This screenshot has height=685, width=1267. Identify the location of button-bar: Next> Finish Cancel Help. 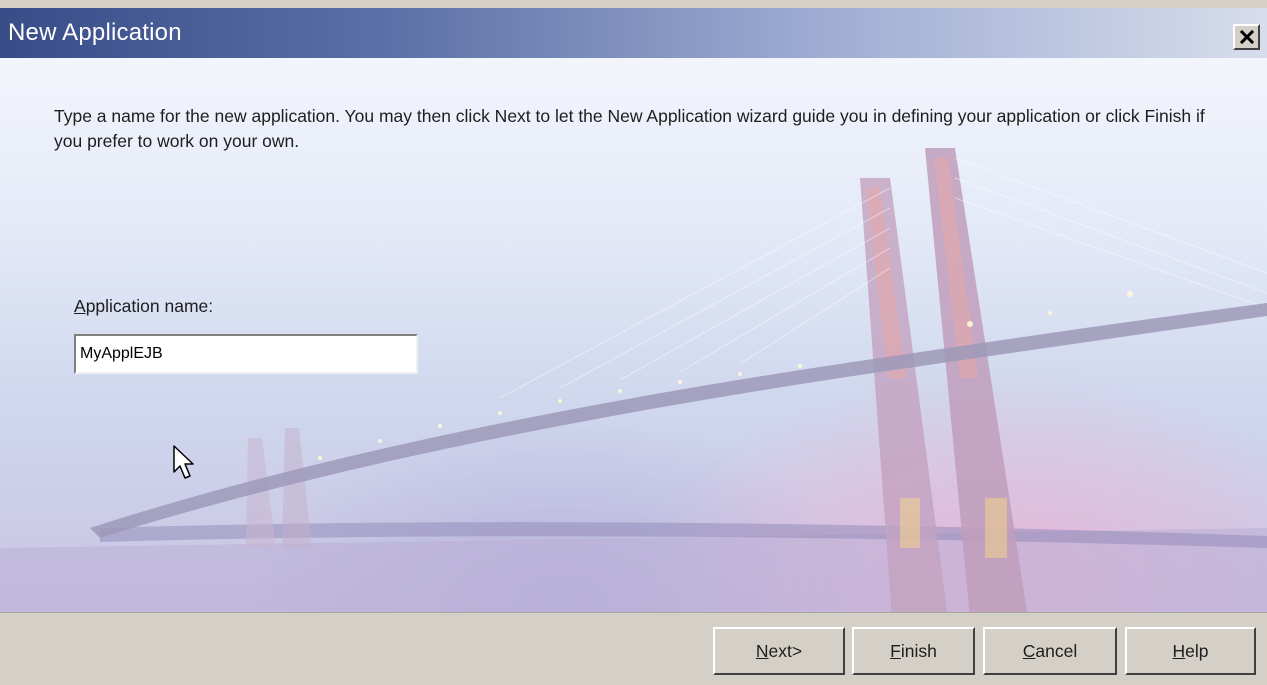
(633, 648).